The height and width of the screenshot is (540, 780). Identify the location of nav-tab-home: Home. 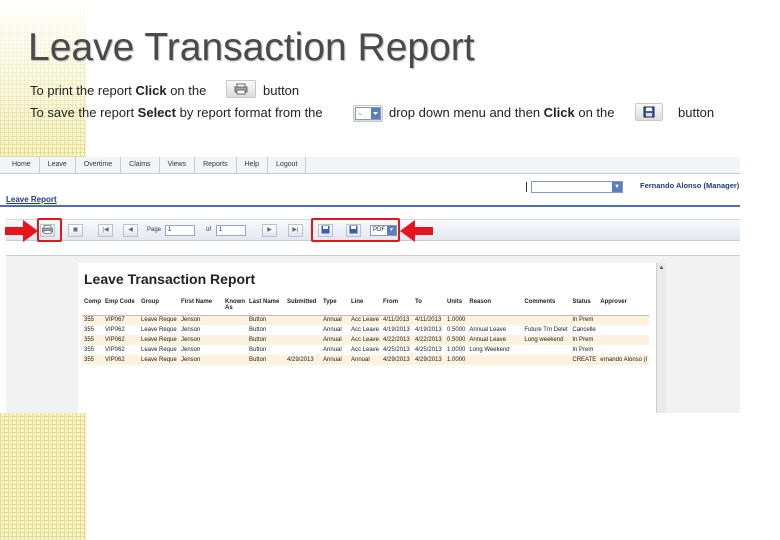
(20, 165).